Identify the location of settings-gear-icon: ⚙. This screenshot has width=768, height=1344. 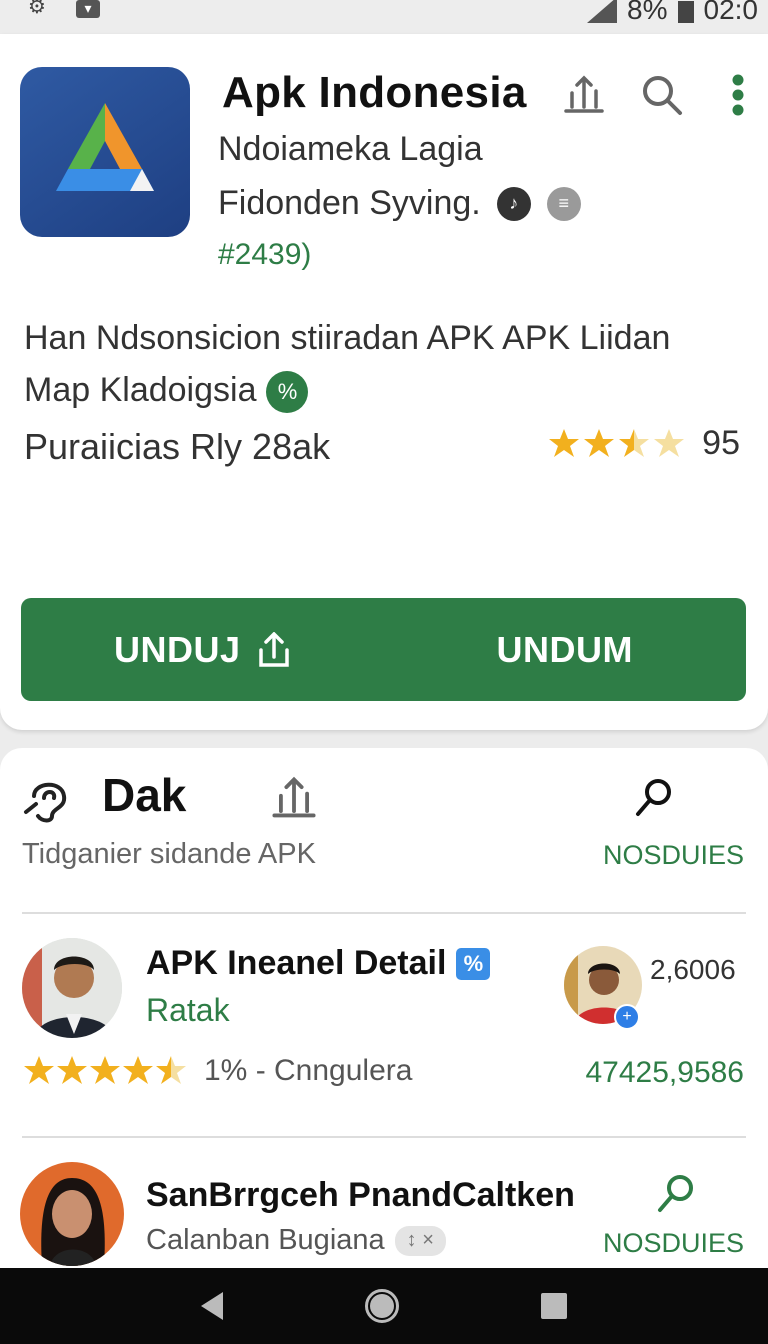
(37, 9).